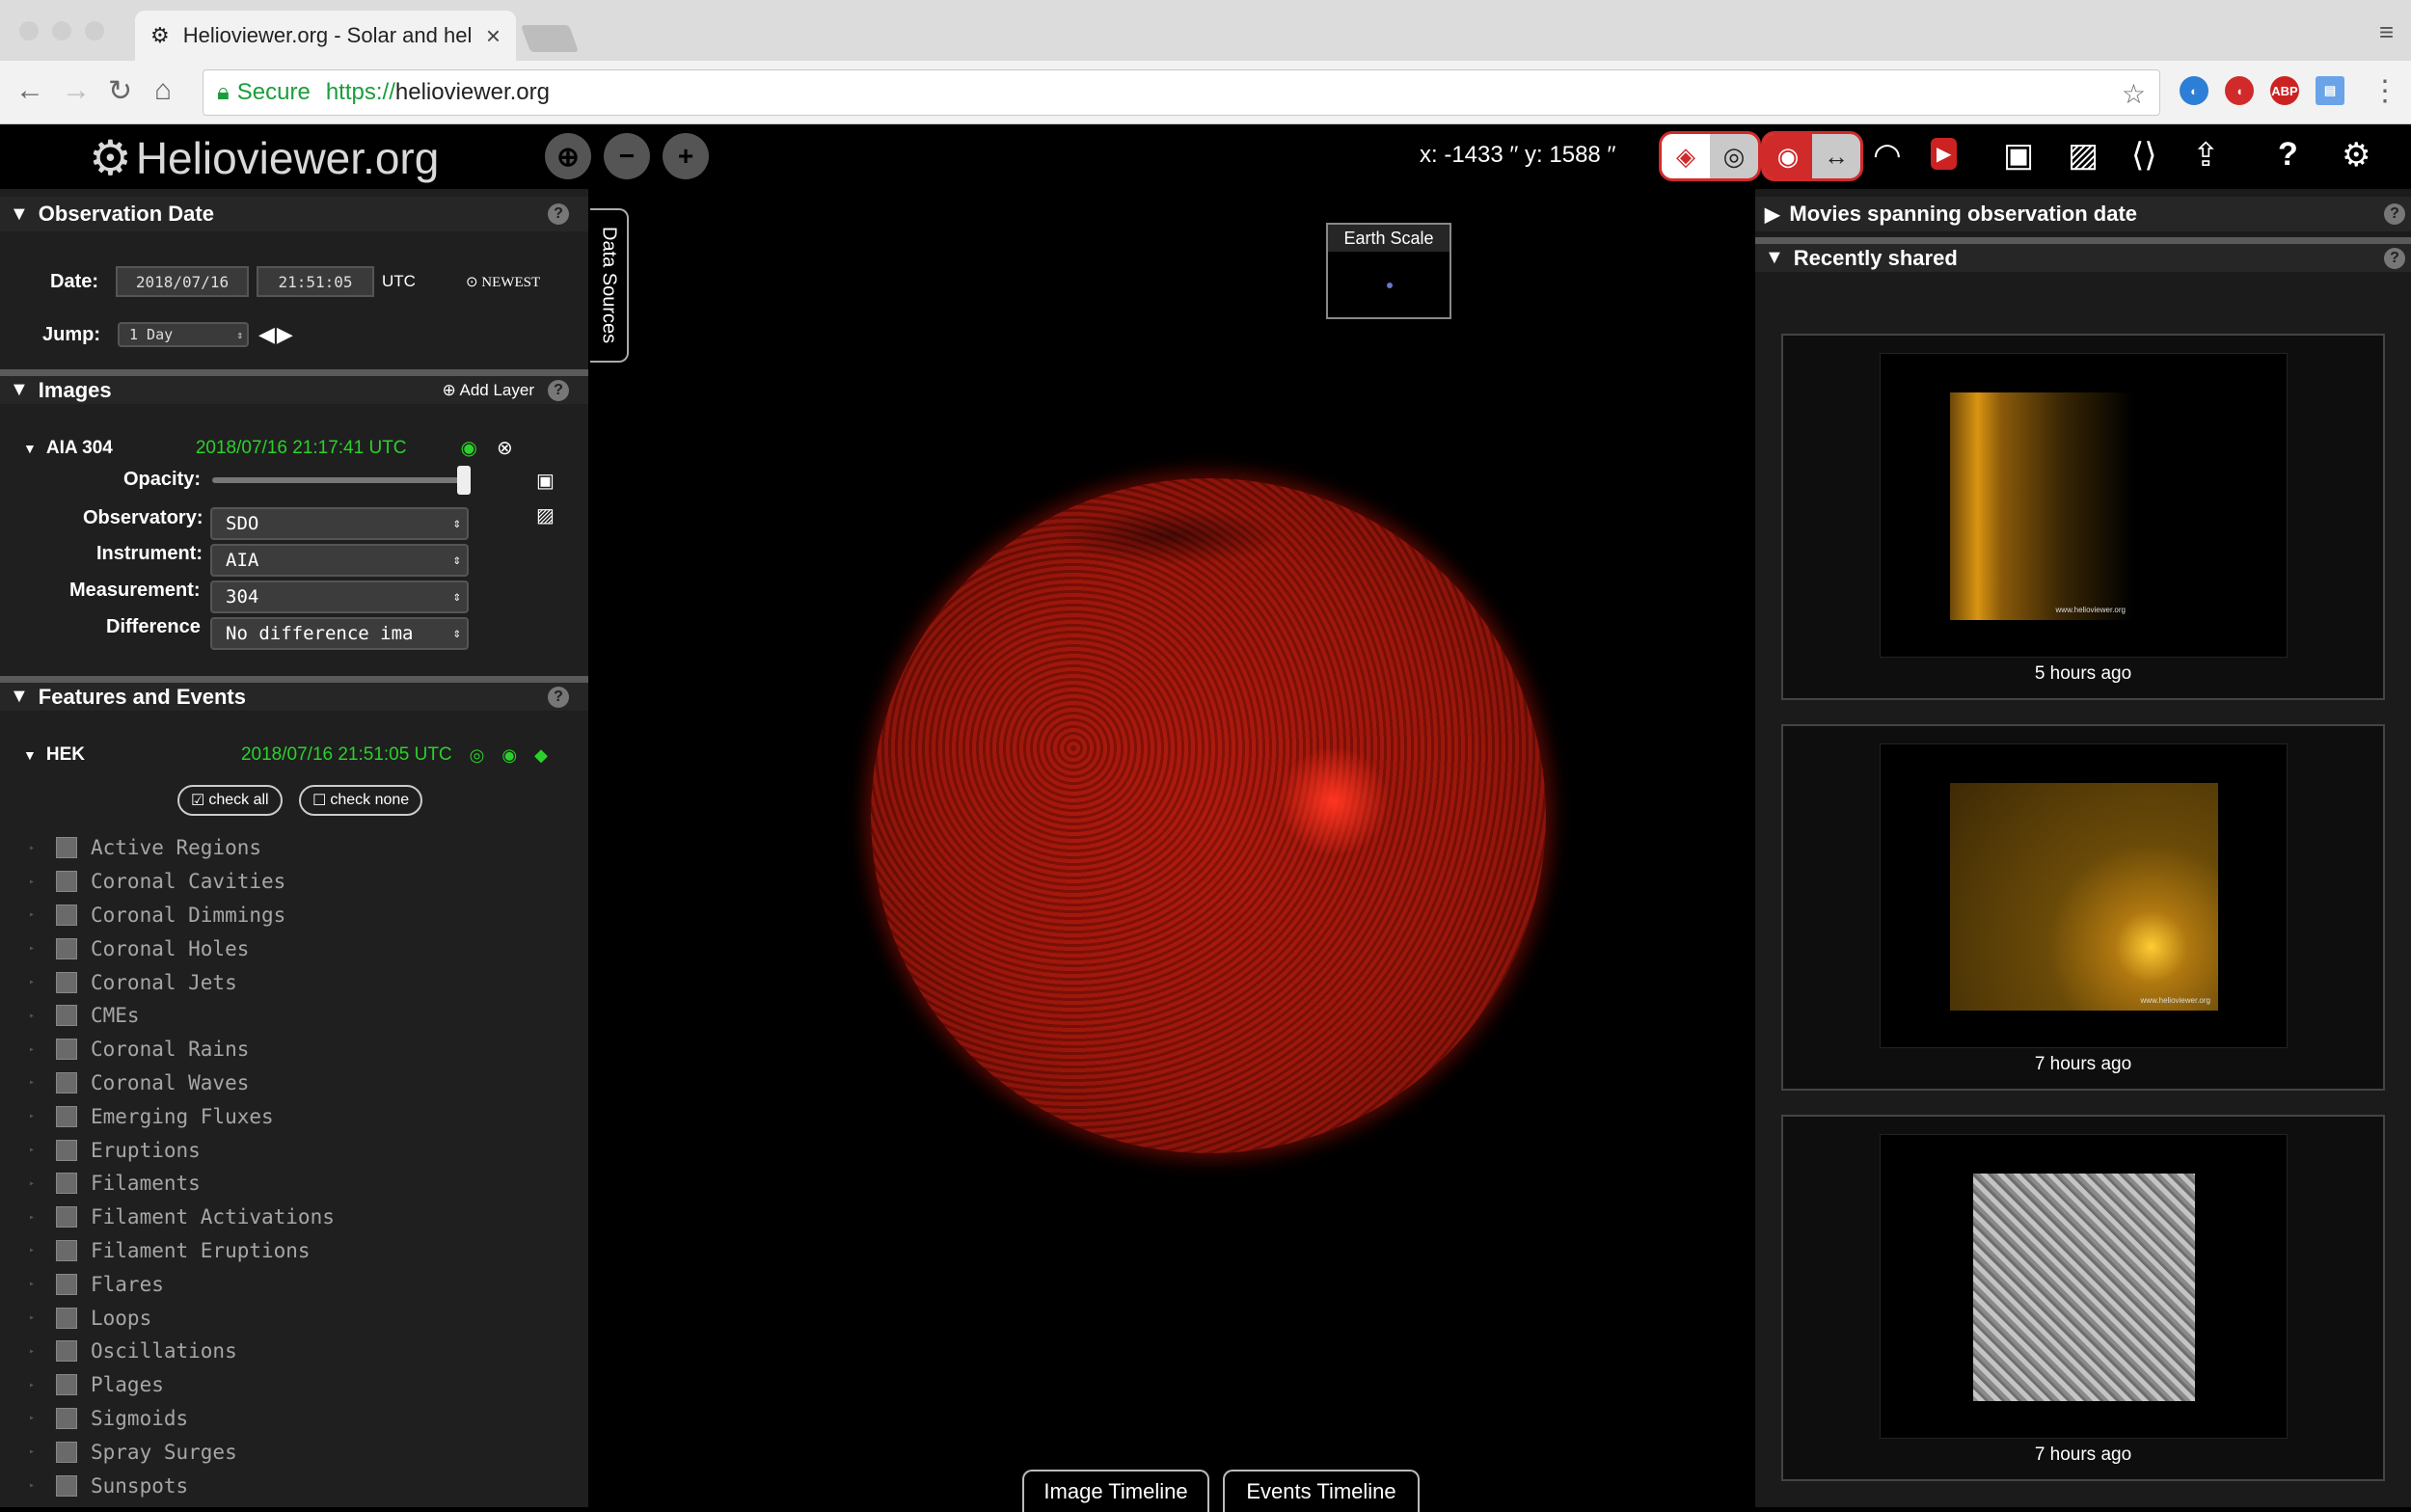  I want to click on event-type-item: ▸ Oscillations, so click(299, 1351).